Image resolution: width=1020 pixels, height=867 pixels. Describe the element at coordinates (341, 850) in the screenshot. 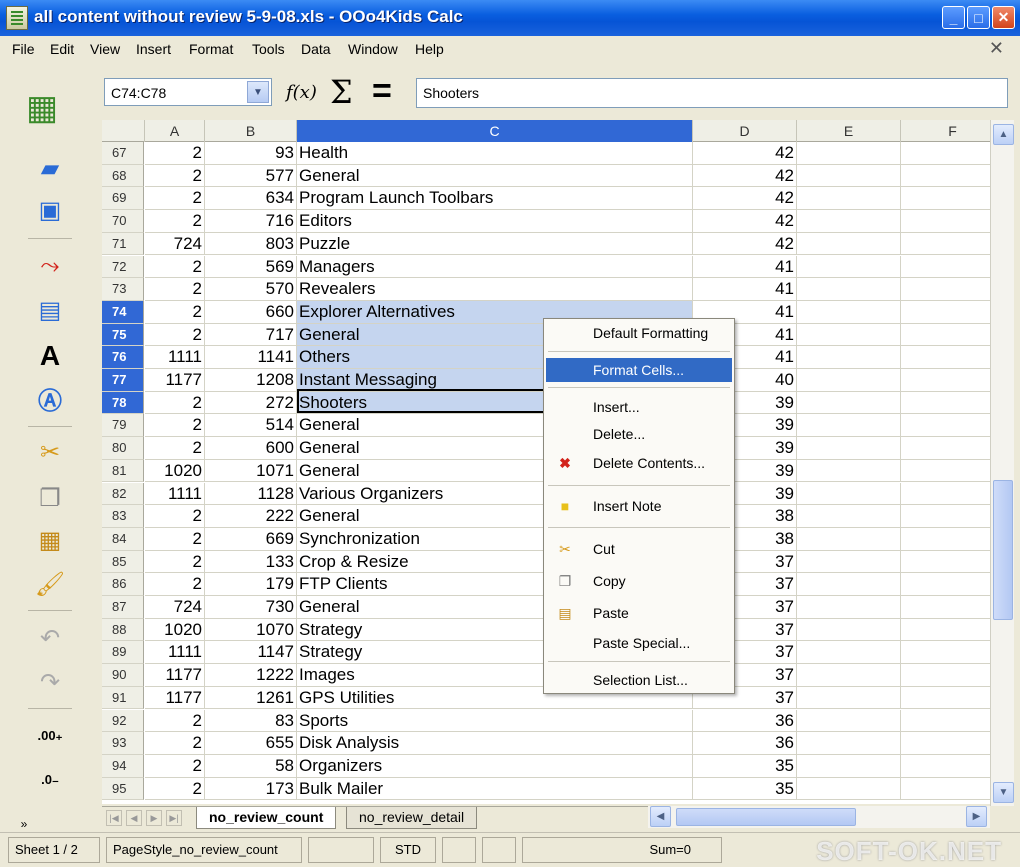

I see `status-zoom-field` at that location.